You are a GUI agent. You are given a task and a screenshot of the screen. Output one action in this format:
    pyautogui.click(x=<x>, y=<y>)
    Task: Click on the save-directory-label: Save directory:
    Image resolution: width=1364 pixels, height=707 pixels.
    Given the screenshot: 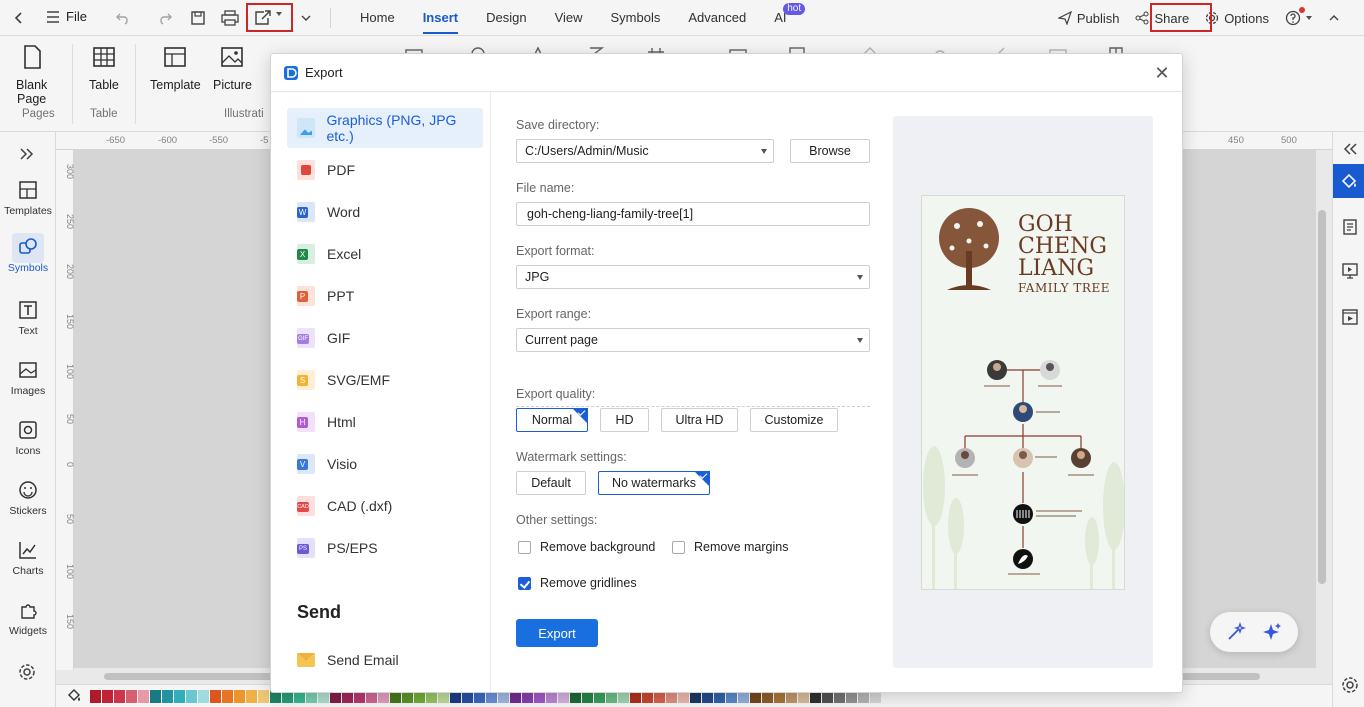 What is the action you would take?
    pyautogui.click(x=558, y=125)
    